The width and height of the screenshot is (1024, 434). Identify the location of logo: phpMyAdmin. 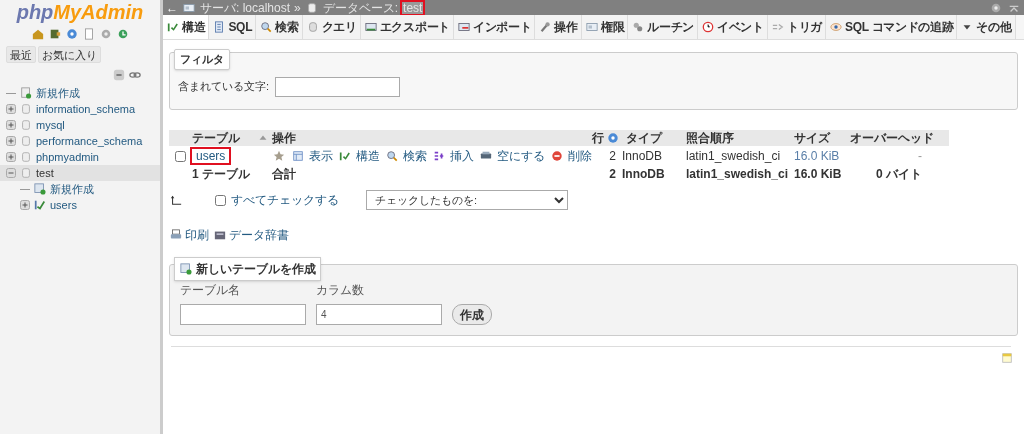
(80, 12).